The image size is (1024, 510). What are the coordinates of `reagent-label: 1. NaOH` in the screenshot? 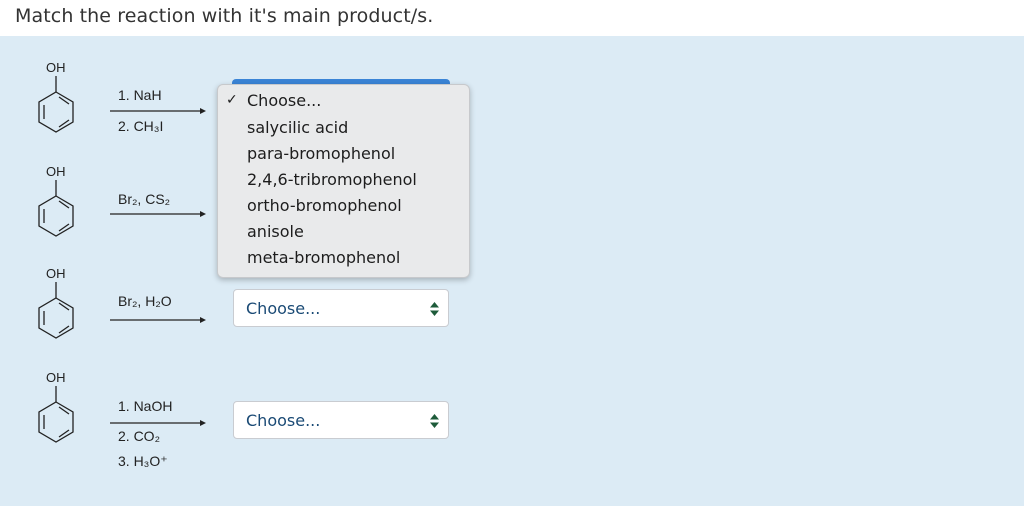 It's located at (145, 406).